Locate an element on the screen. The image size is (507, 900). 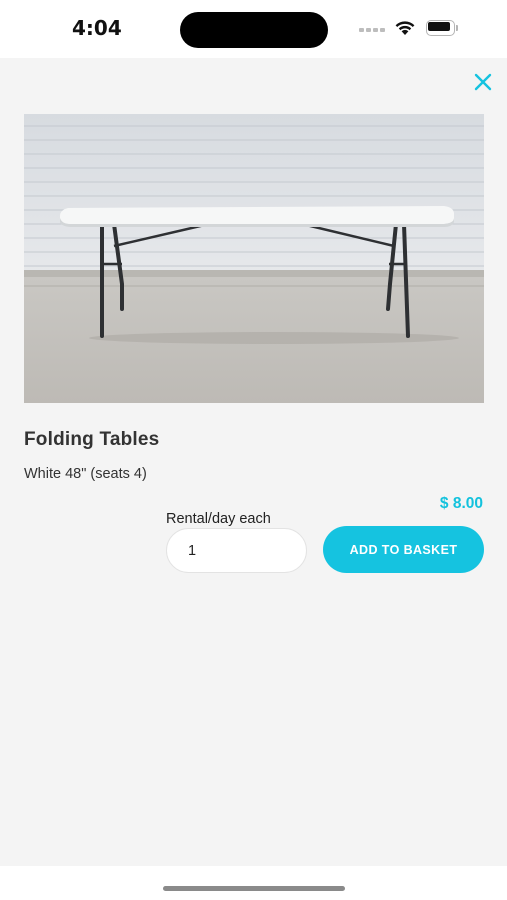
quantity-input is located at coordinates (236, 550).